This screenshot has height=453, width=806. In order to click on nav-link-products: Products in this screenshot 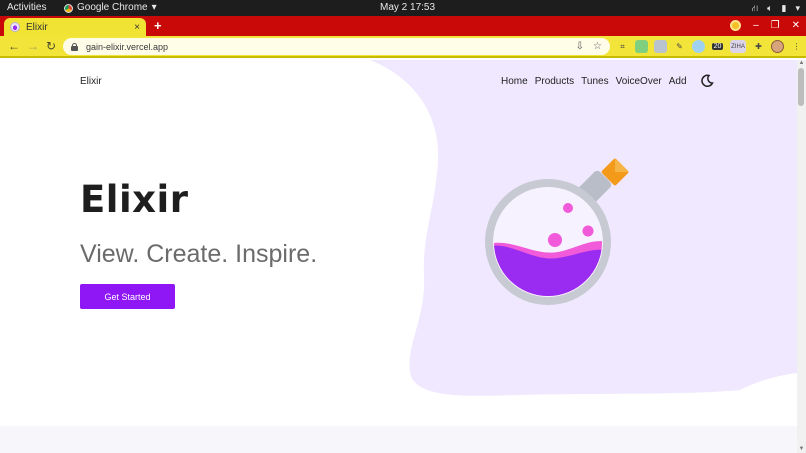, I will do `click(554, 81)`.